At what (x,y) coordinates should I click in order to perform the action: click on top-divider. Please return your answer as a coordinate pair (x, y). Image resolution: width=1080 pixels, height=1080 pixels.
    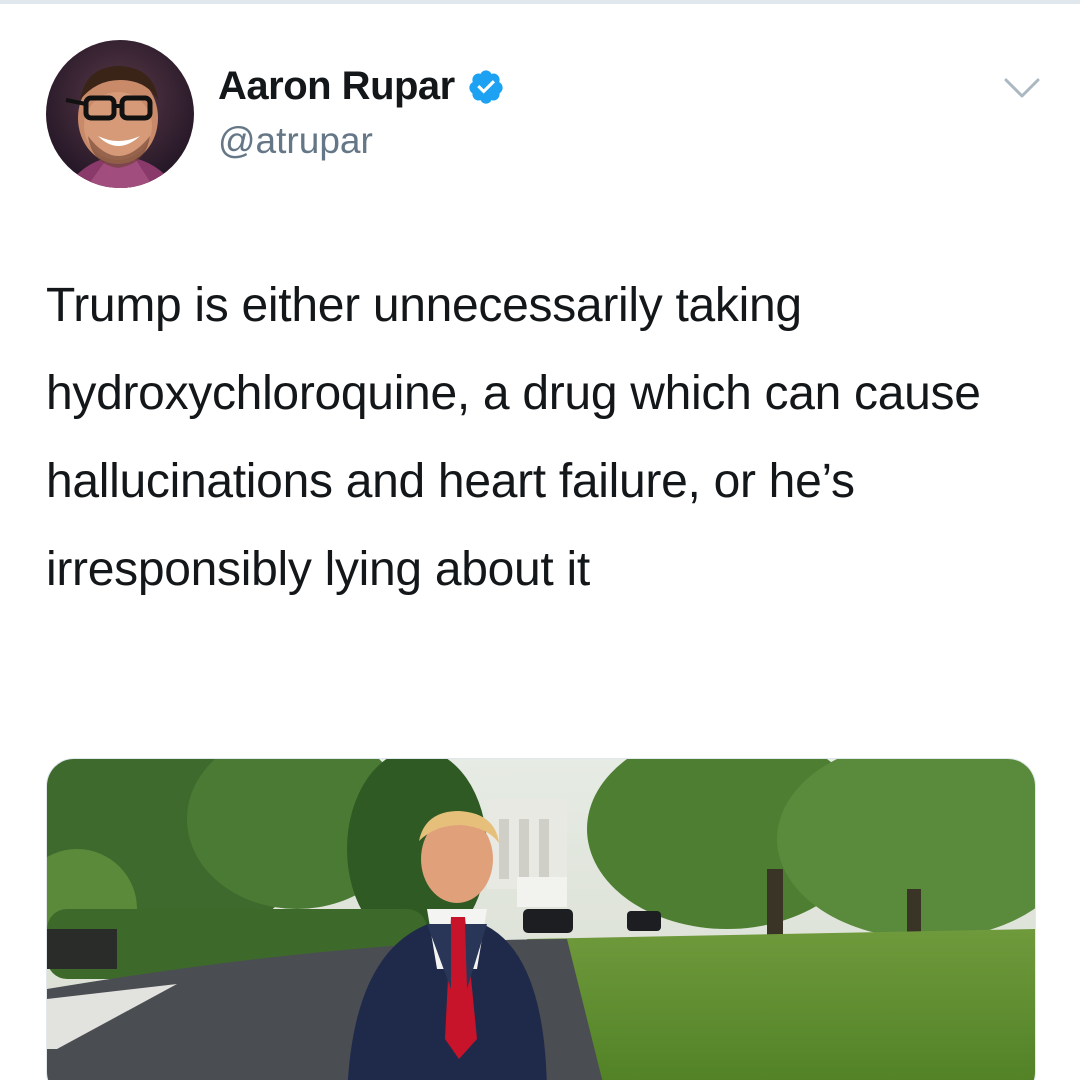
    Looking at the image, I should click on (540, 2).